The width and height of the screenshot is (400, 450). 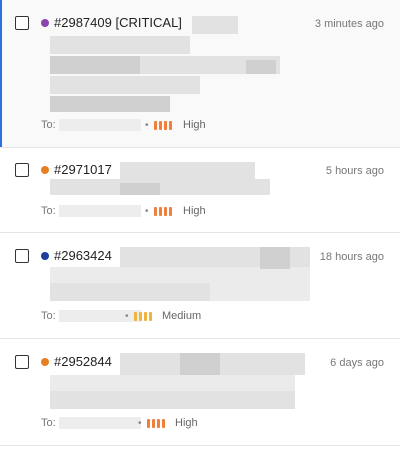 I want to click on ticket-time: 6 days ago, so click(x=357, y=363).